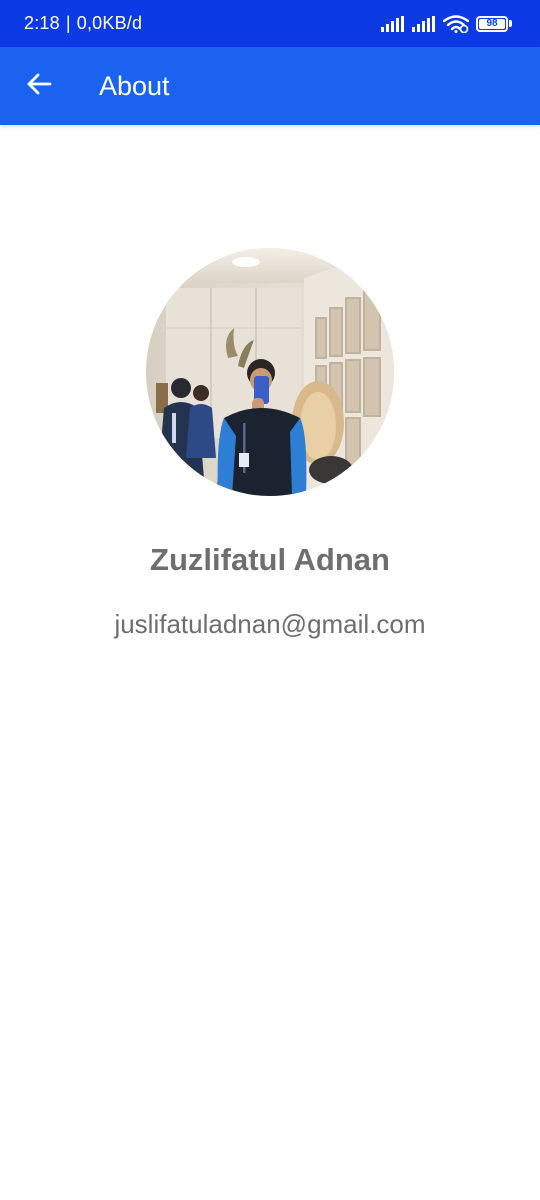 The height and width of the screenshot is (1200, 540). Describe the element at coordinates (270, 372) in the screenshot. I see `avatar` at that location.